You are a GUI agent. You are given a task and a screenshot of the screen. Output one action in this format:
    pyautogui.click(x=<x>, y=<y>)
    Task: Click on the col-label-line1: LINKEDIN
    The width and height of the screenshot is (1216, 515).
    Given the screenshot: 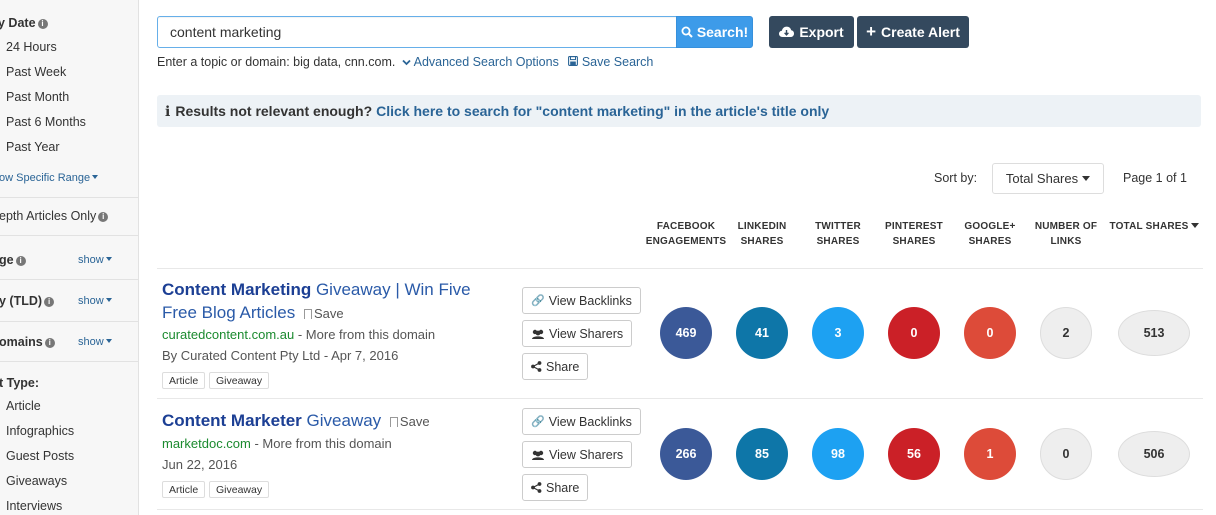 What is the action you would take?
    pyautogui.click(x=762, y=226)
    